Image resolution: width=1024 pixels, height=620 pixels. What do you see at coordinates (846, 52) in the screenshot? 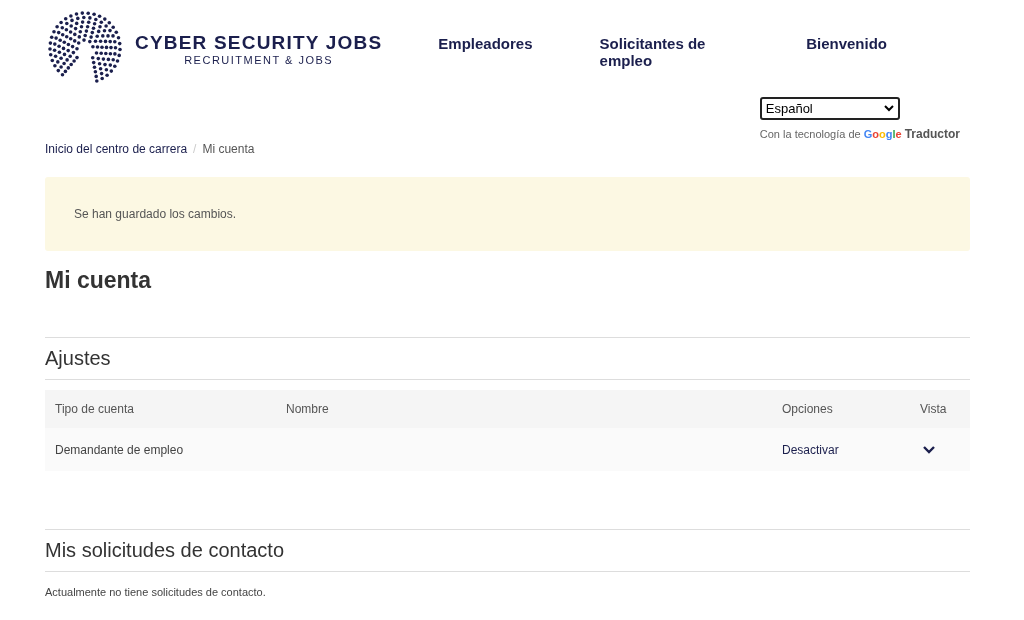
I see `nav-link: Bienvenido` at bounding box center [846, 52].